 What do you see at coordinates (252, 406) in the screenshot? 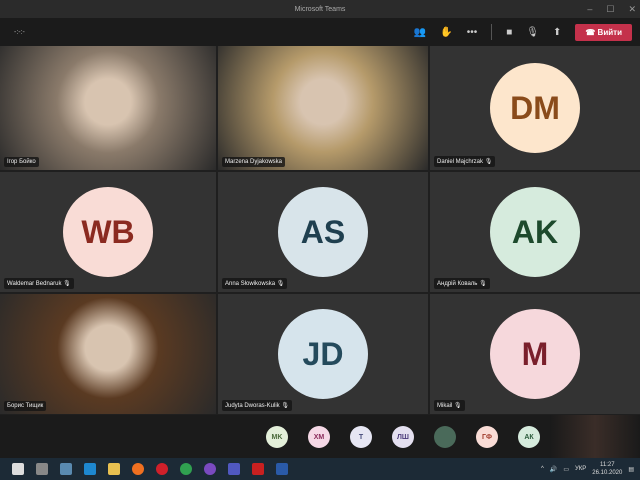
I see `name-text: Judyta Dworas-Kulik` at bounding box center [252, 406].